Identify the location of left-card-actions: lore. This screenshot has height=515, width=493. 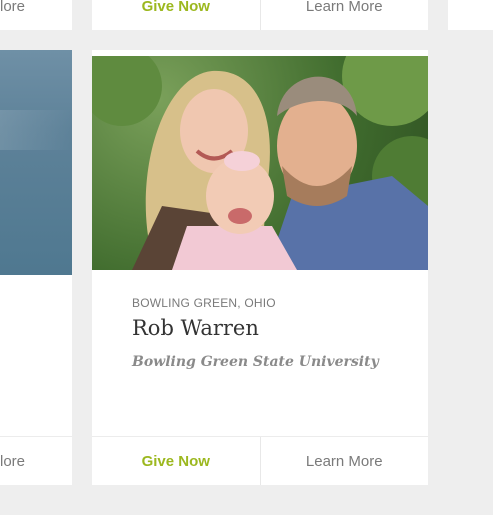
(36, 460).